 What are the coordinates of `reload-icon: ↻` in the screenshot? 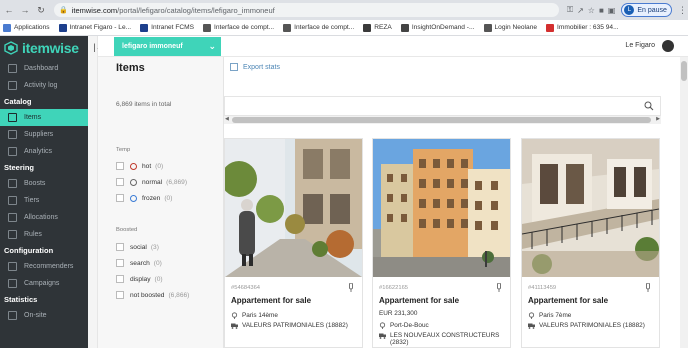 It's located at (41, 10).